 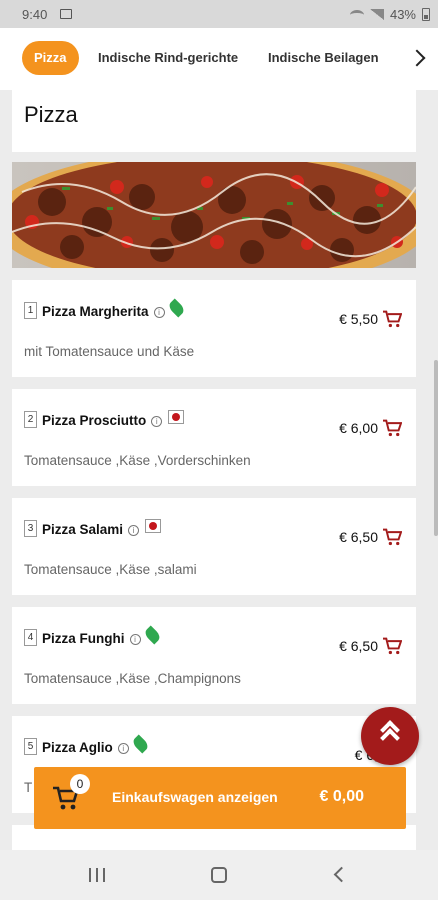 I want to click on tab-pizza: Pizza, so click(x=50, y=58).